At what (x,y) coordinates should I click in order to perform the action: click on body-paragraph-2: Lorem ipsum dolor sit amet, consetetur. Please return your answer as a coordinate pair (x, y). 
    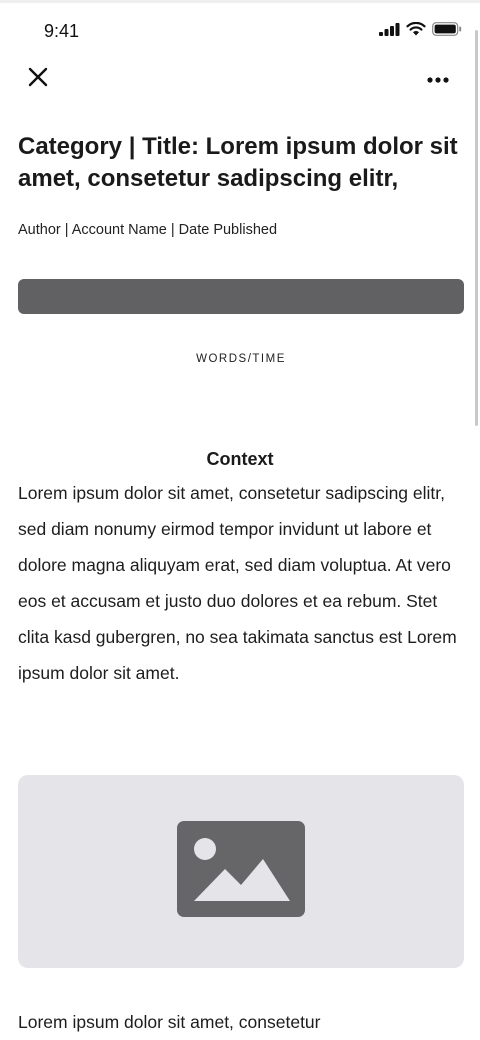
    Looking at the image, I should click on (169, 1022).